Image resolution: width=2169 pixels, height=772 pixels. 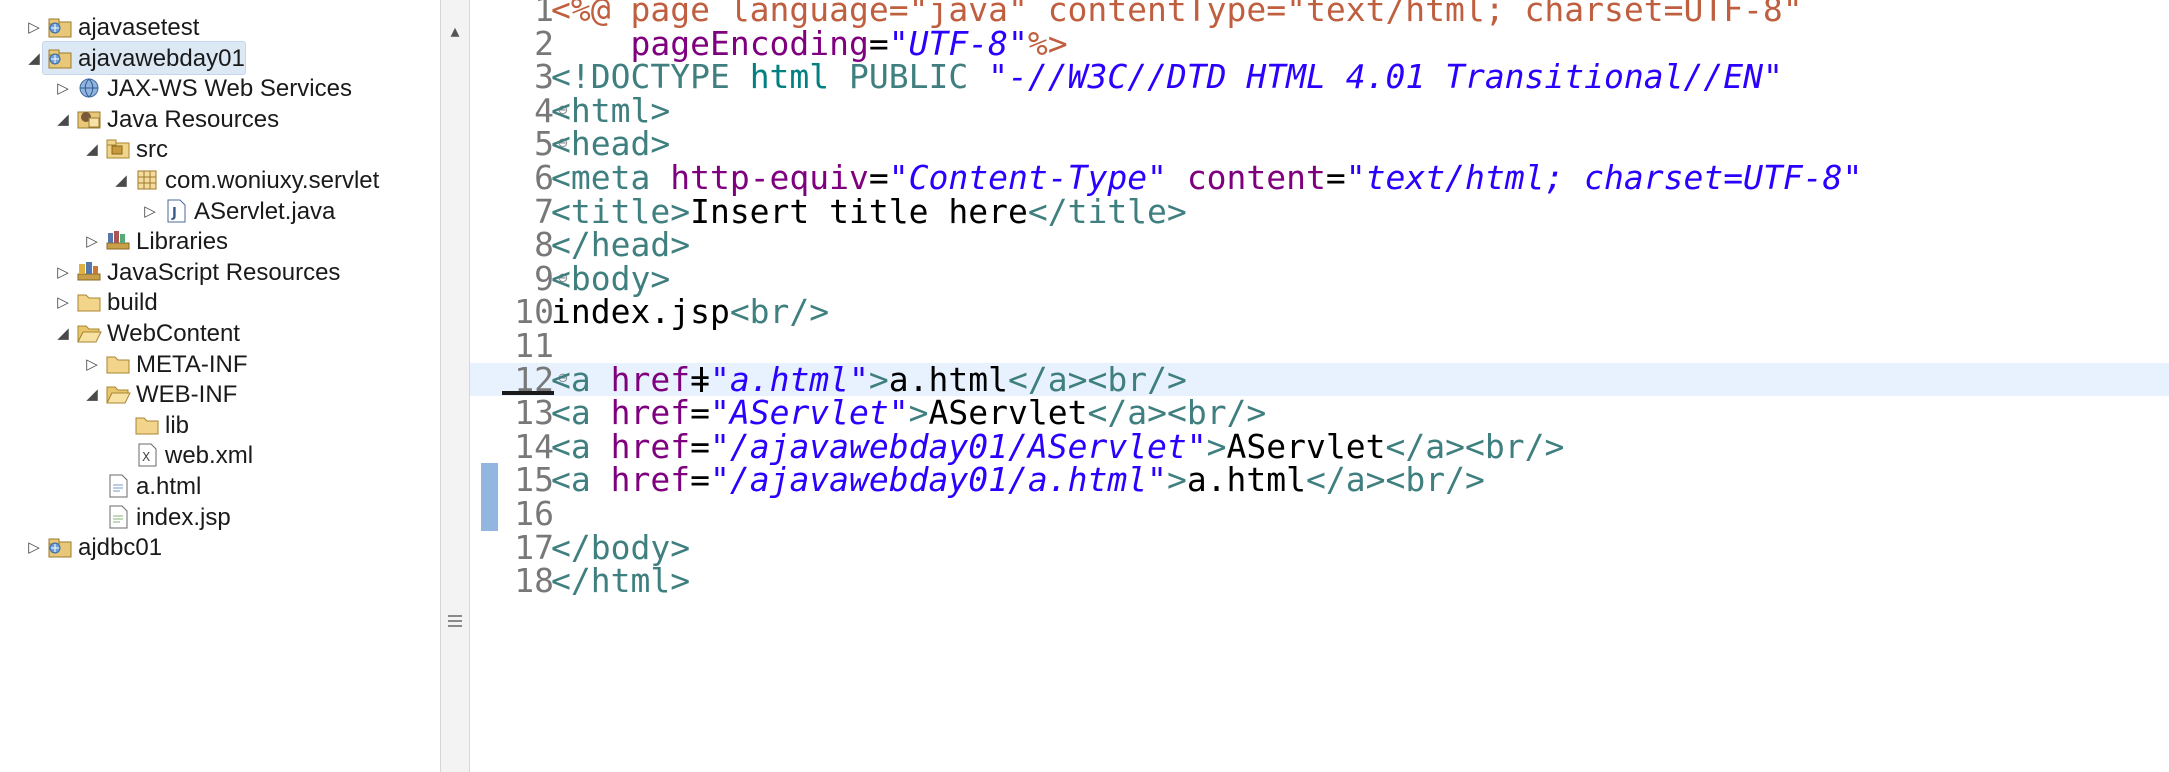 I want to click on code-line: 18 </html>, so click(x=1319, y=581).